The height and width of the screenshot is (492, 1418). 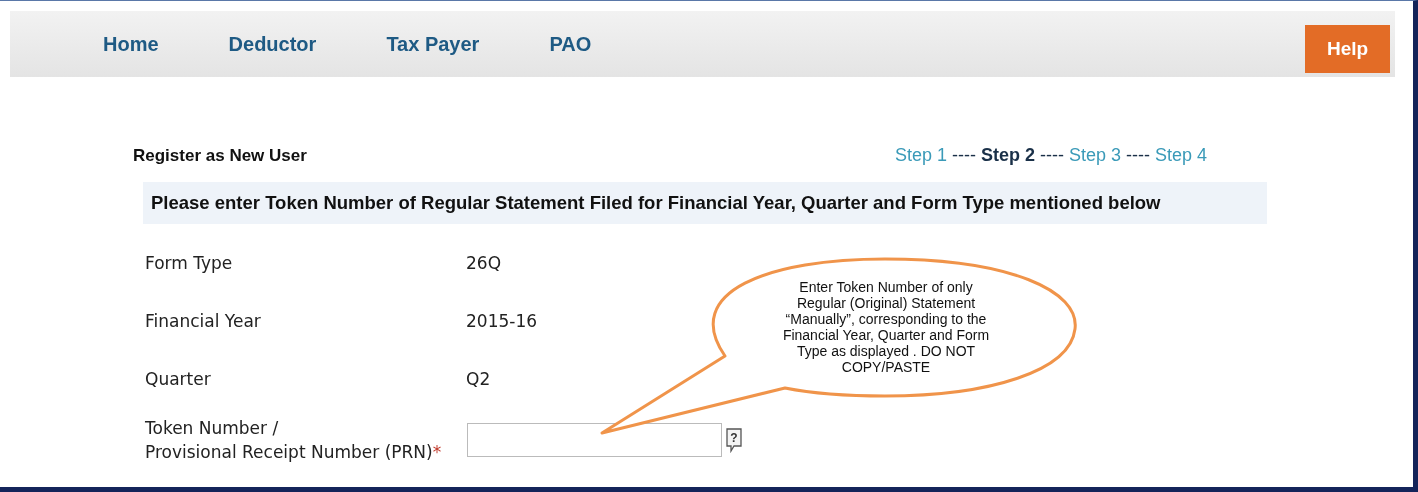 I want to click on step-link: Step 2, so click(x=1007, y=155).